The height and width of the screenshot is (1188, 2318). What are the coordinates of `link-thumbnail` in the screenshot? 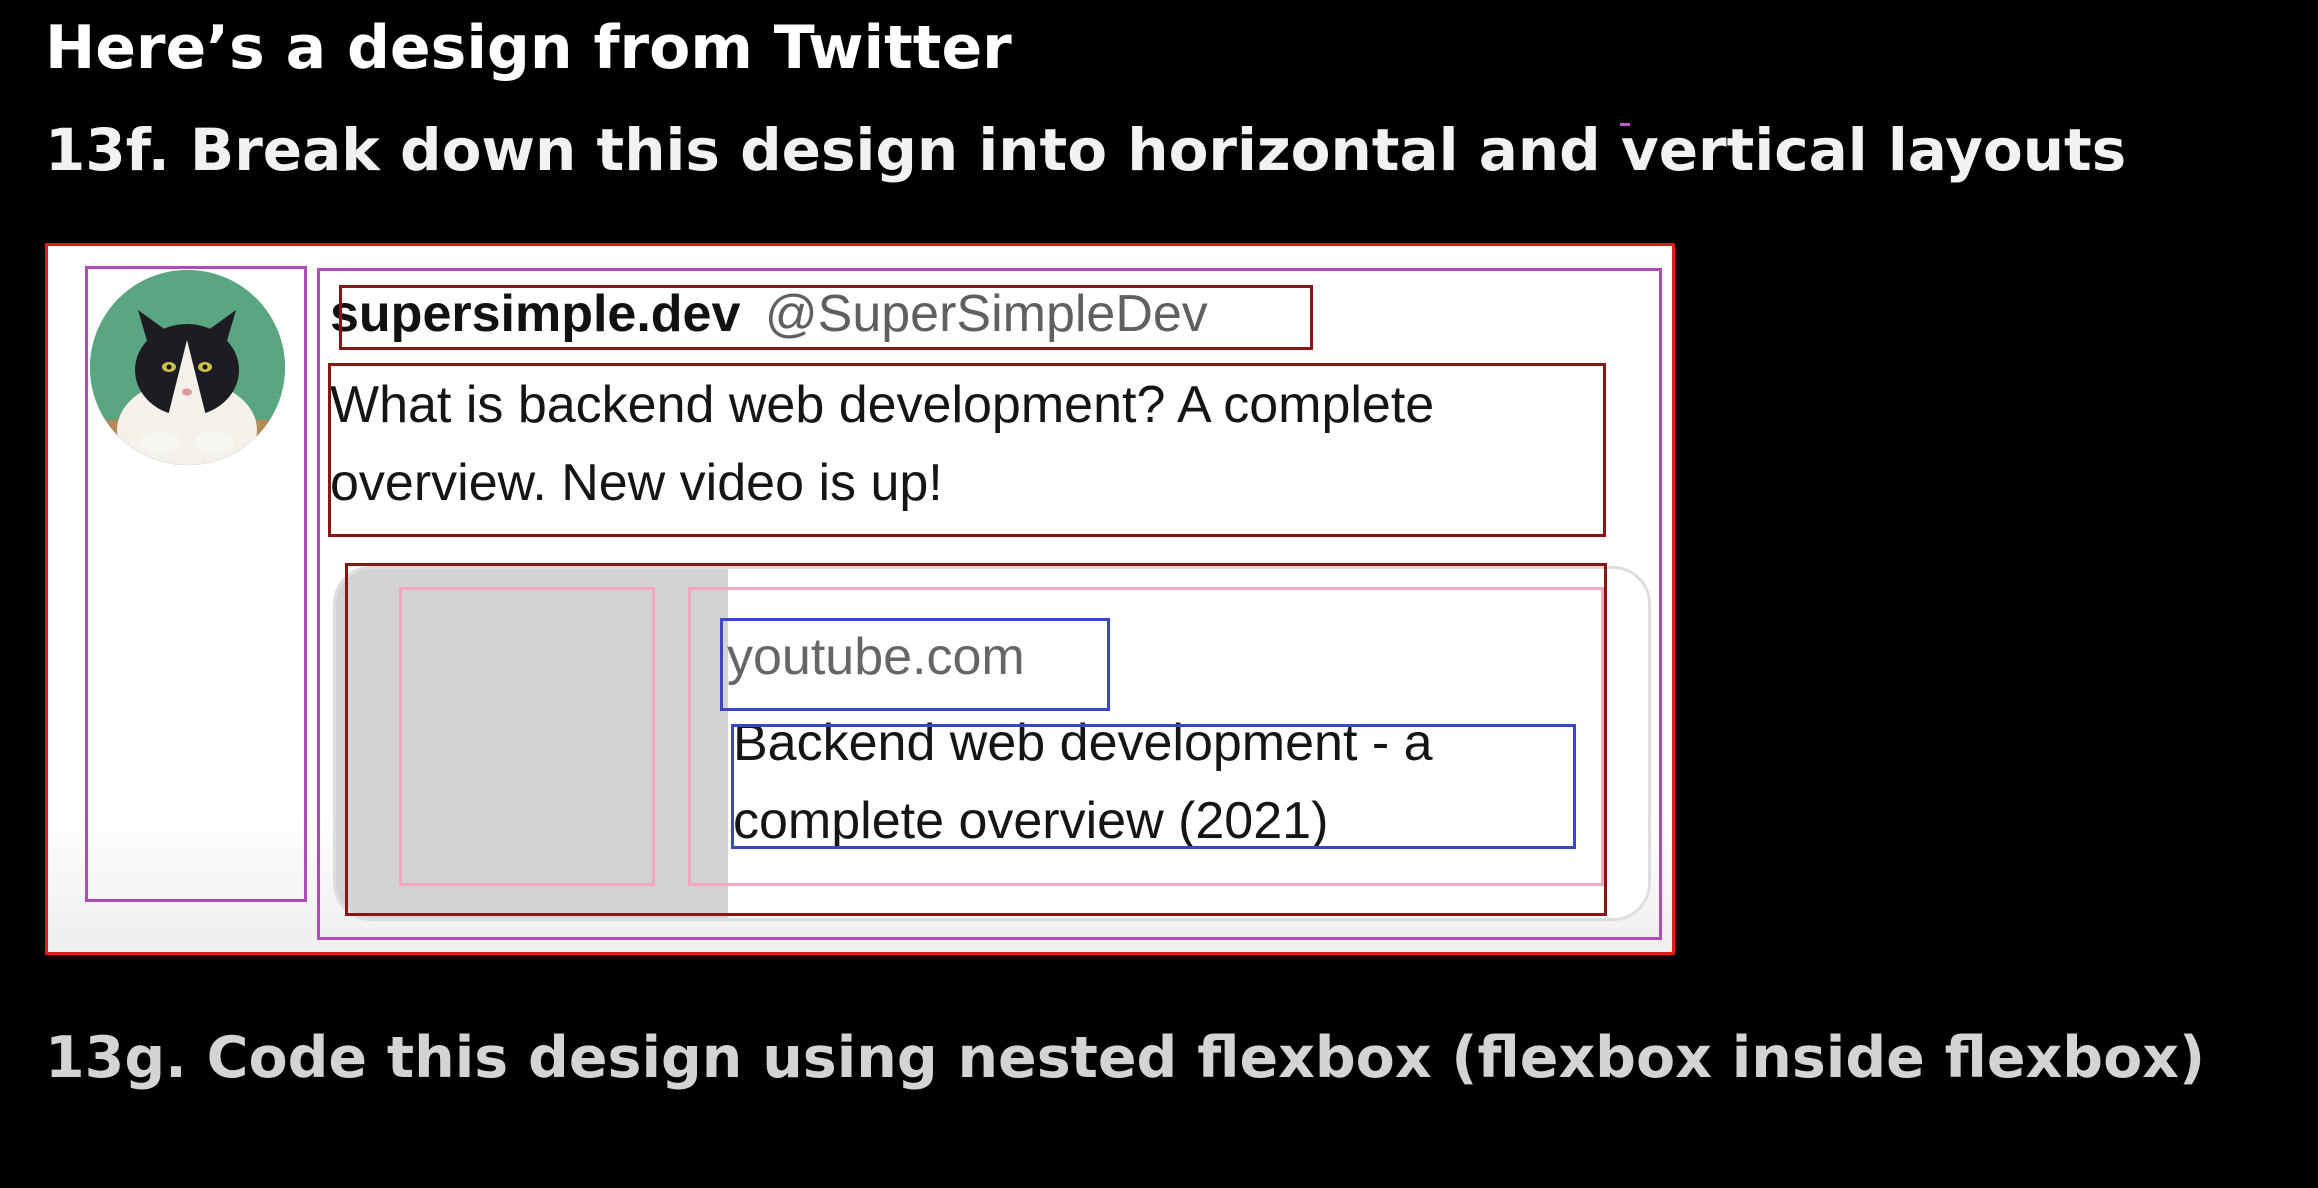 It's located at (532, 743).